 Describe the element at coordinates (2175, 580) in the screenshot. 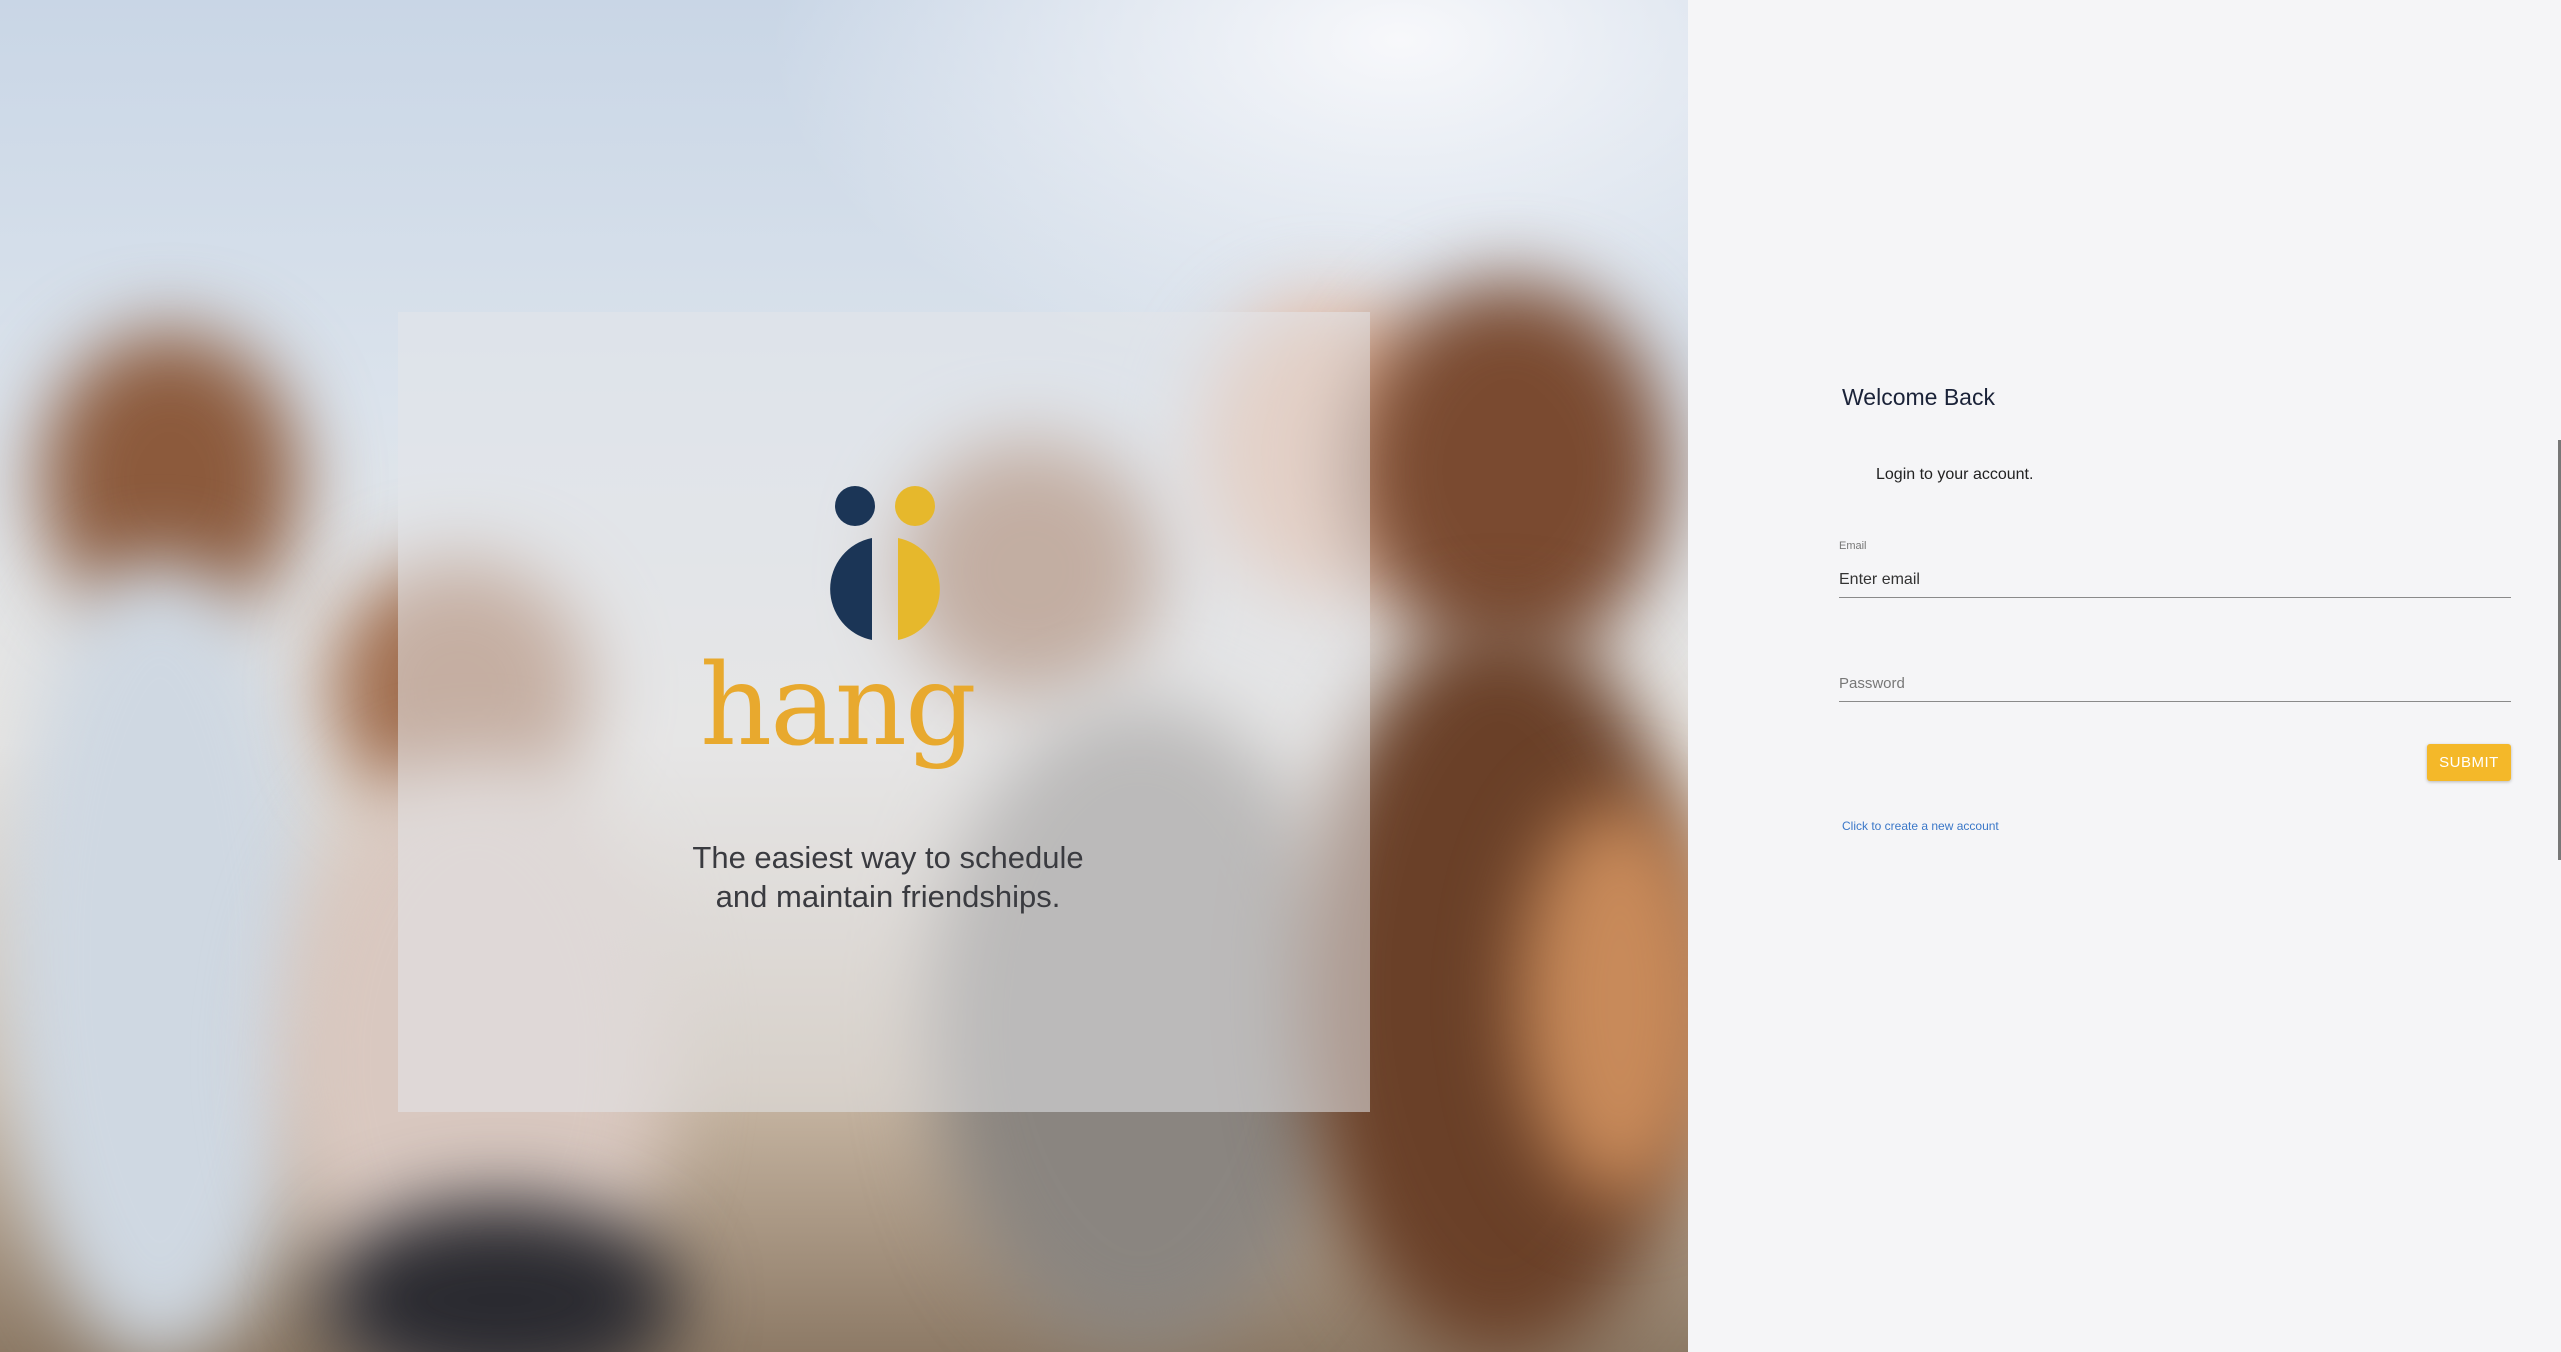

I see `email-input` at that location.